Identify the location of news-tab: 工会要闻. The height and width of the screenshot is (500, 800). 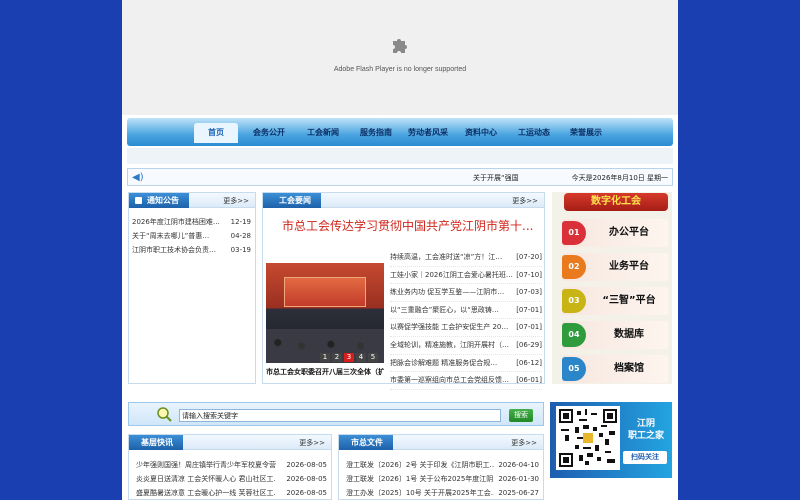
(292, 200).